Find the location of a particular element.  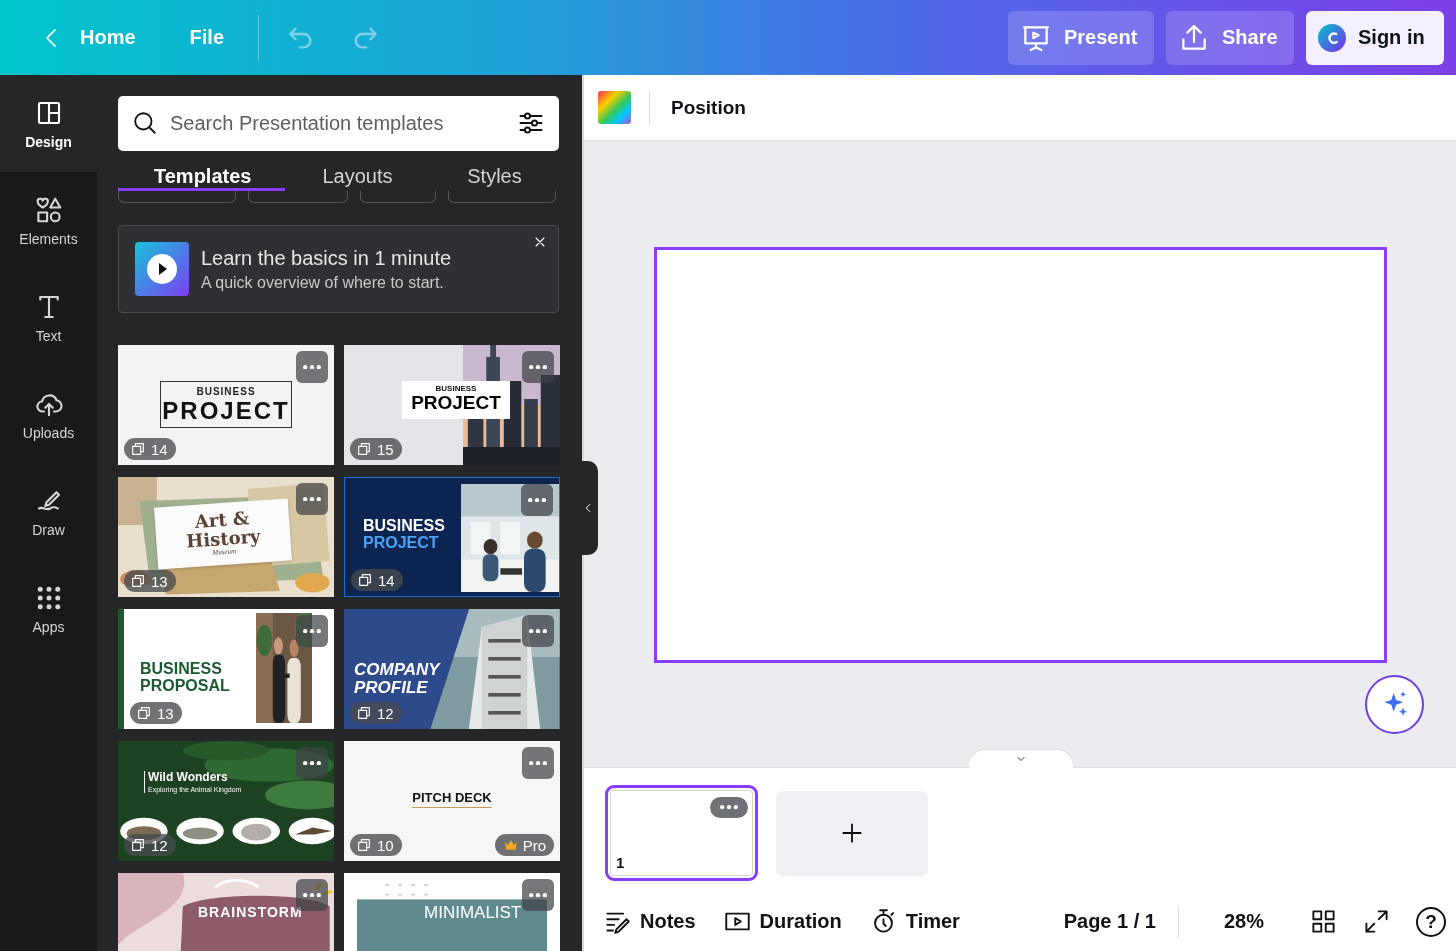

template-thumbnail: PITCH DECK 10 Pro is located at coordinates (452, 801).